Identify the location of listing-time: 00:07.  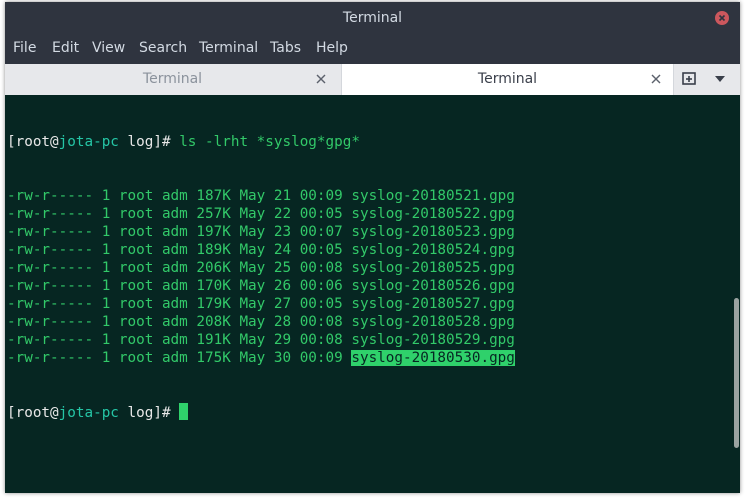
(321, 232).